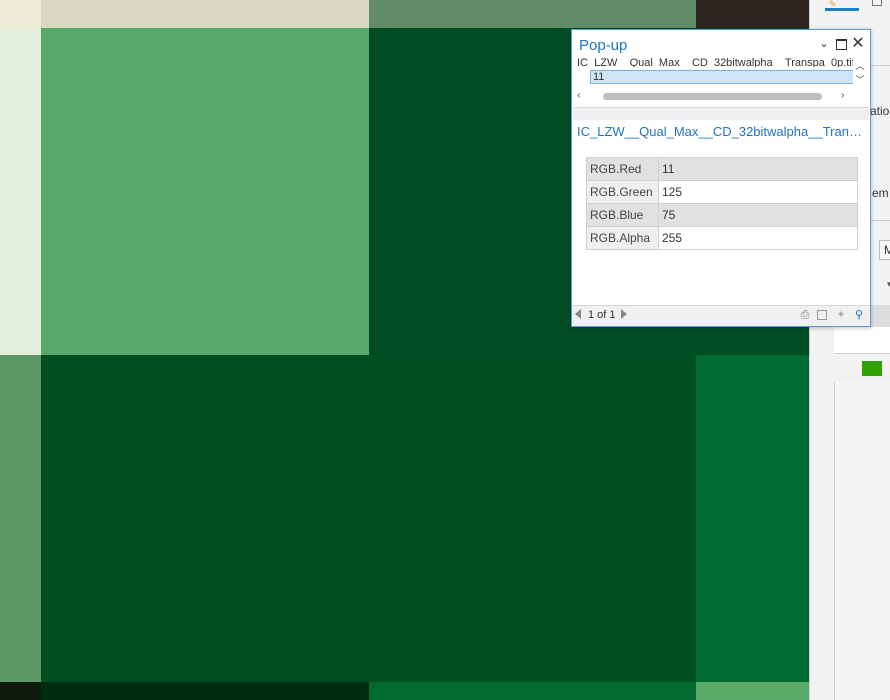 The image size is (890, 700). Describe the element at coordinates (860, 66) in the screenshot. I see `scroll-up-icon: ︿` at that location.